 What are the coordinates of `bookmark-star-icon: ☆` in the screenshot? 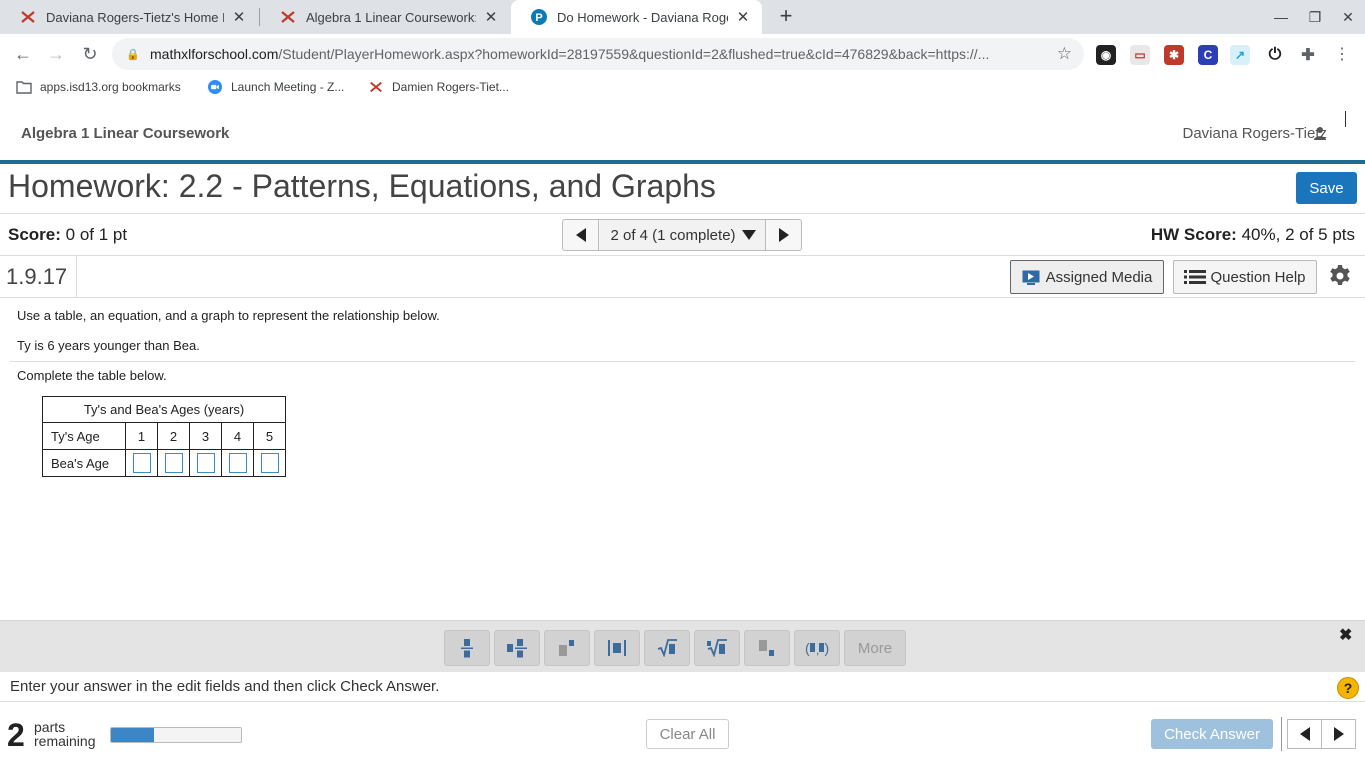 It's located at (1064, 54).